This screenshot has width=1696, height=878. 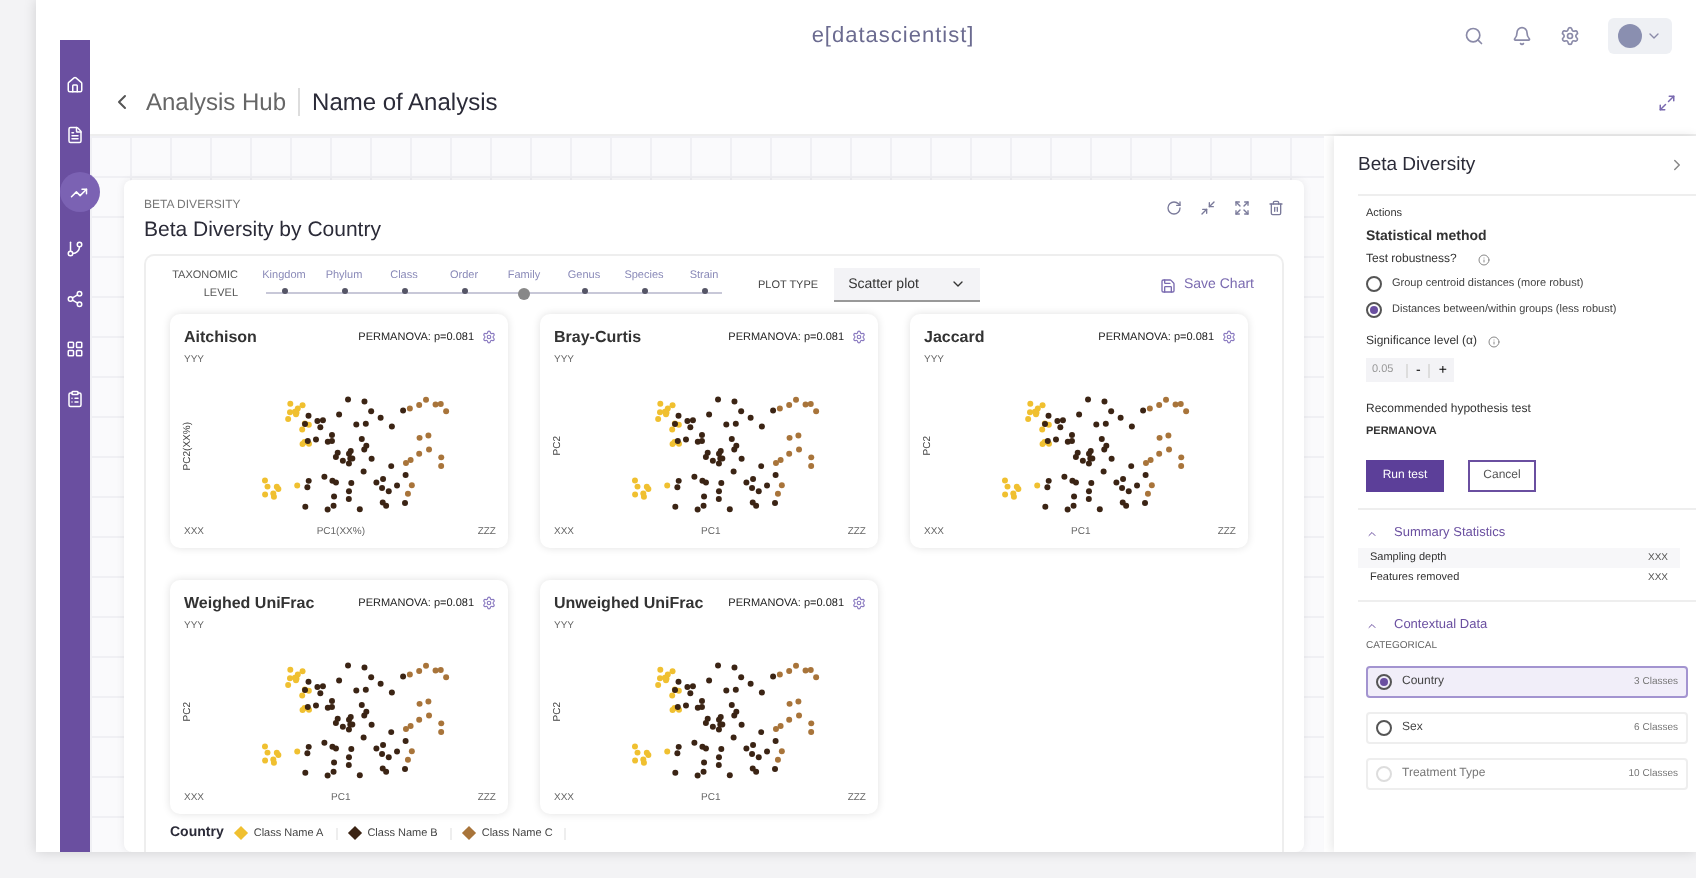 I want to click on home-icon, so click(x=75, y=85).